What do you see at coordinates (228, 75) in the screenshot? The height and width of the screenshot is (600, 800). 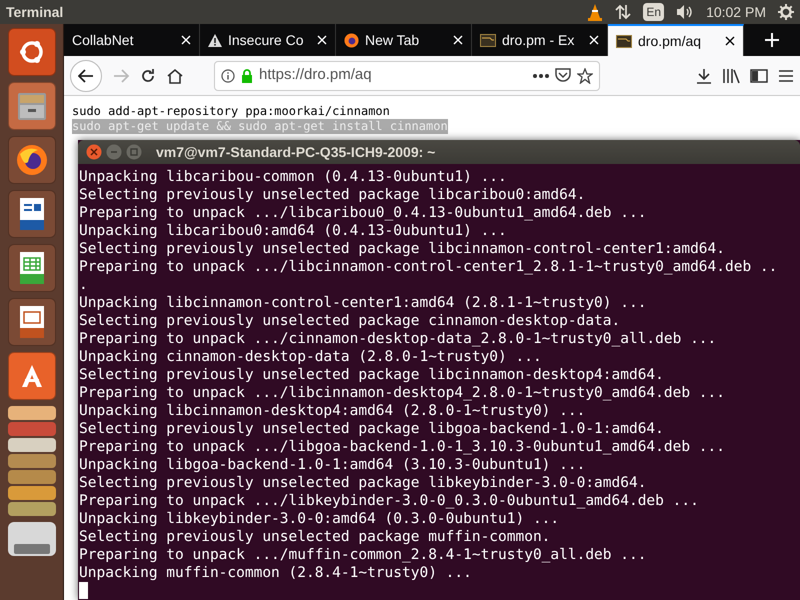 I see `info-icon` at bounding box center [228, 75].